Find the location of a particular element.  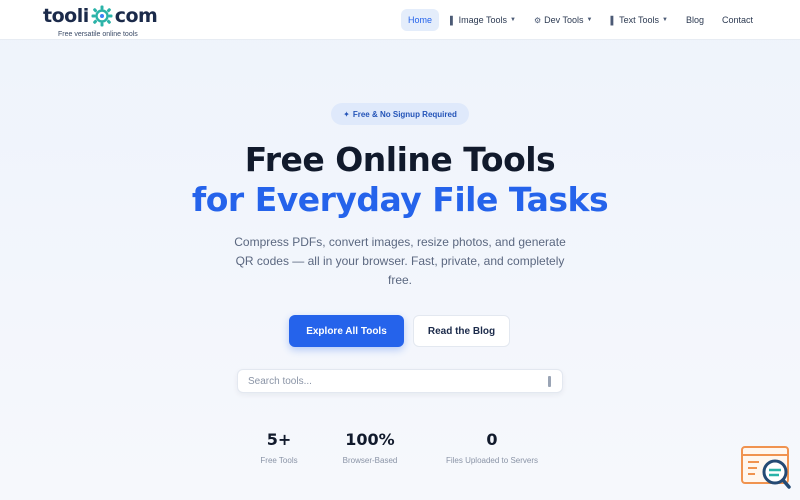

search-doc-icon is located at coordinates (766, 467).